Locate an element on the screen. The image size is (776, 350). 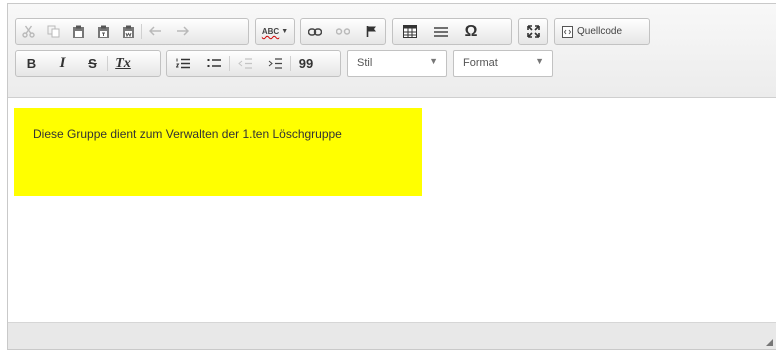
table-icon is located at coordinates (409, 31).